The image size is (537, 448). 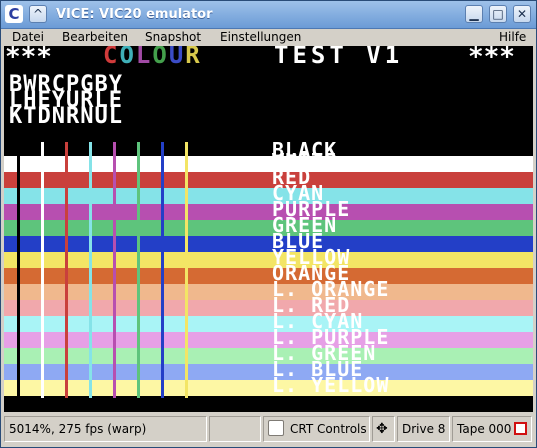 What do you see at coordinates (383, 429) in the screenshot?
I see `joystick-icon: ✥` at bounding box center [383, 429].